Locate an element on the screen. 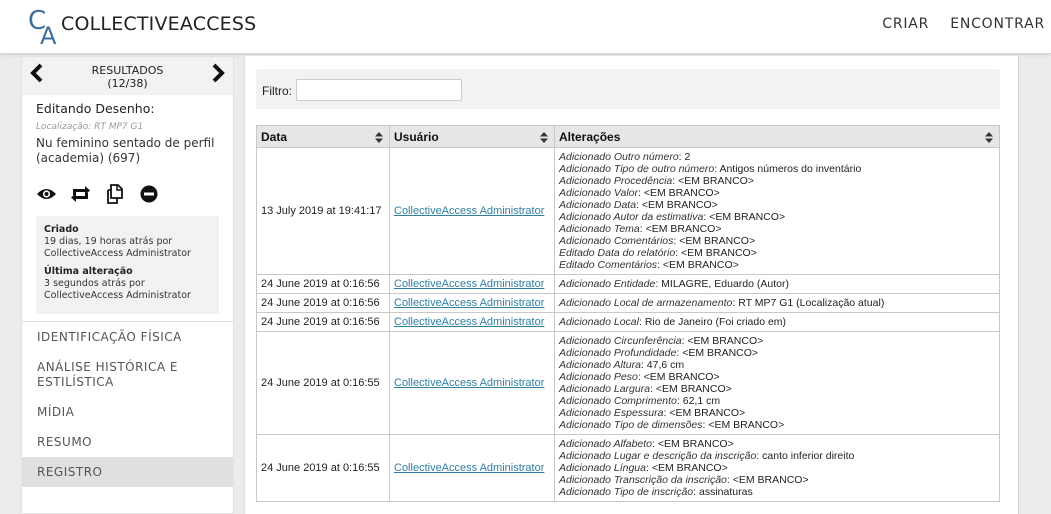 The image size is (1051, 514). nav-criar: CRIAR is located at coordinates (905, 24).